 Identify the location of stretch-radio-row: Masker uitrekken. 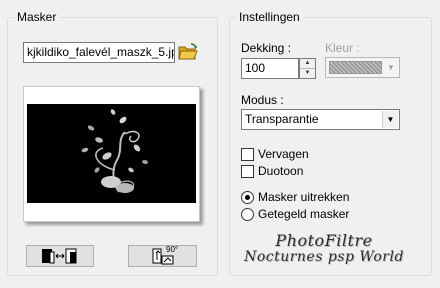
(295, 197).